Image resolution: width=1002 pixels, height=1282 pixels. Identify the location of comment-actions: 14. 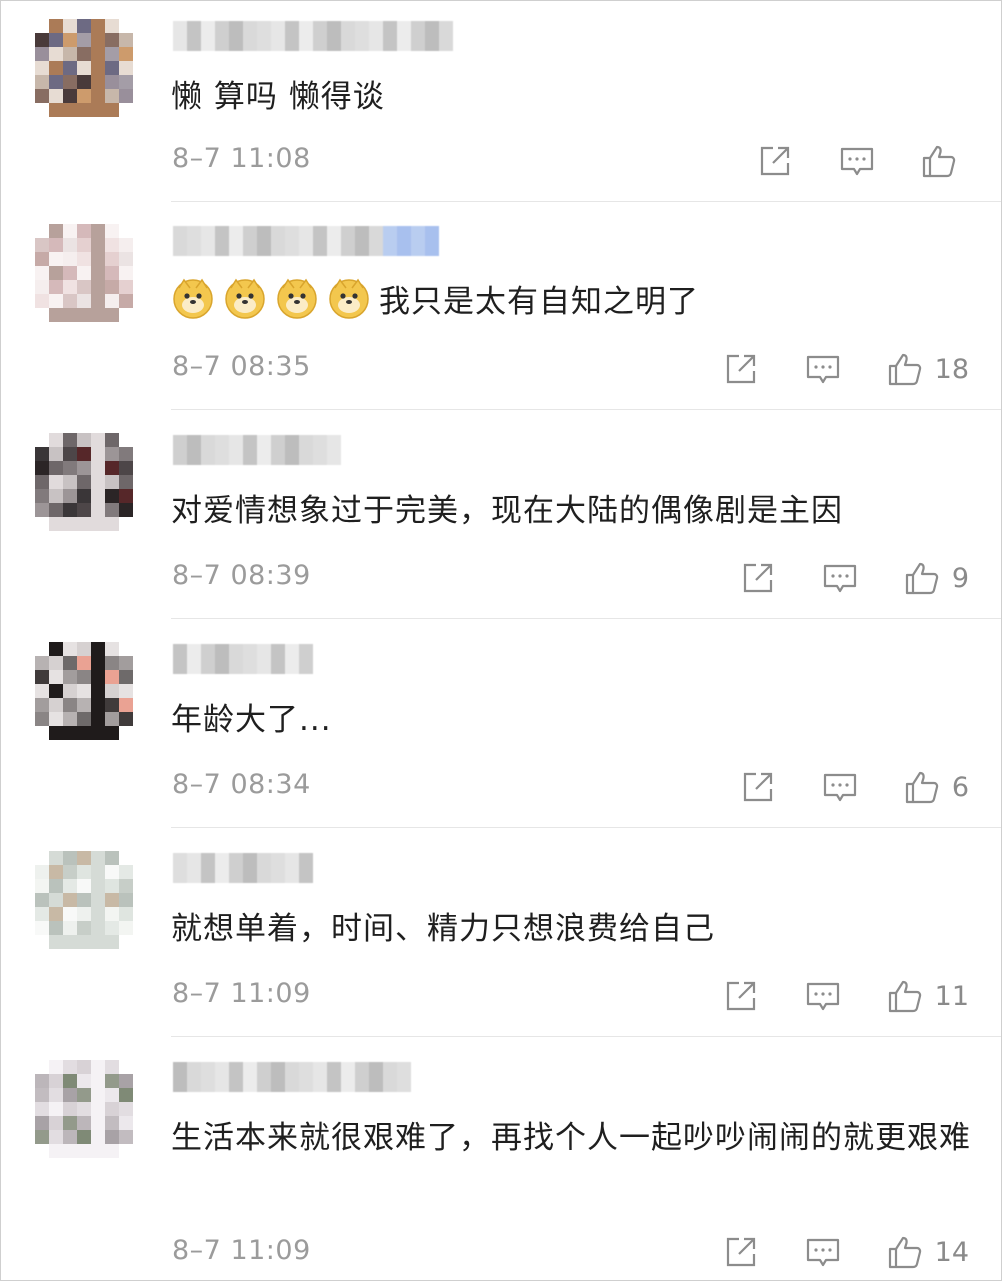
(846, 1252).